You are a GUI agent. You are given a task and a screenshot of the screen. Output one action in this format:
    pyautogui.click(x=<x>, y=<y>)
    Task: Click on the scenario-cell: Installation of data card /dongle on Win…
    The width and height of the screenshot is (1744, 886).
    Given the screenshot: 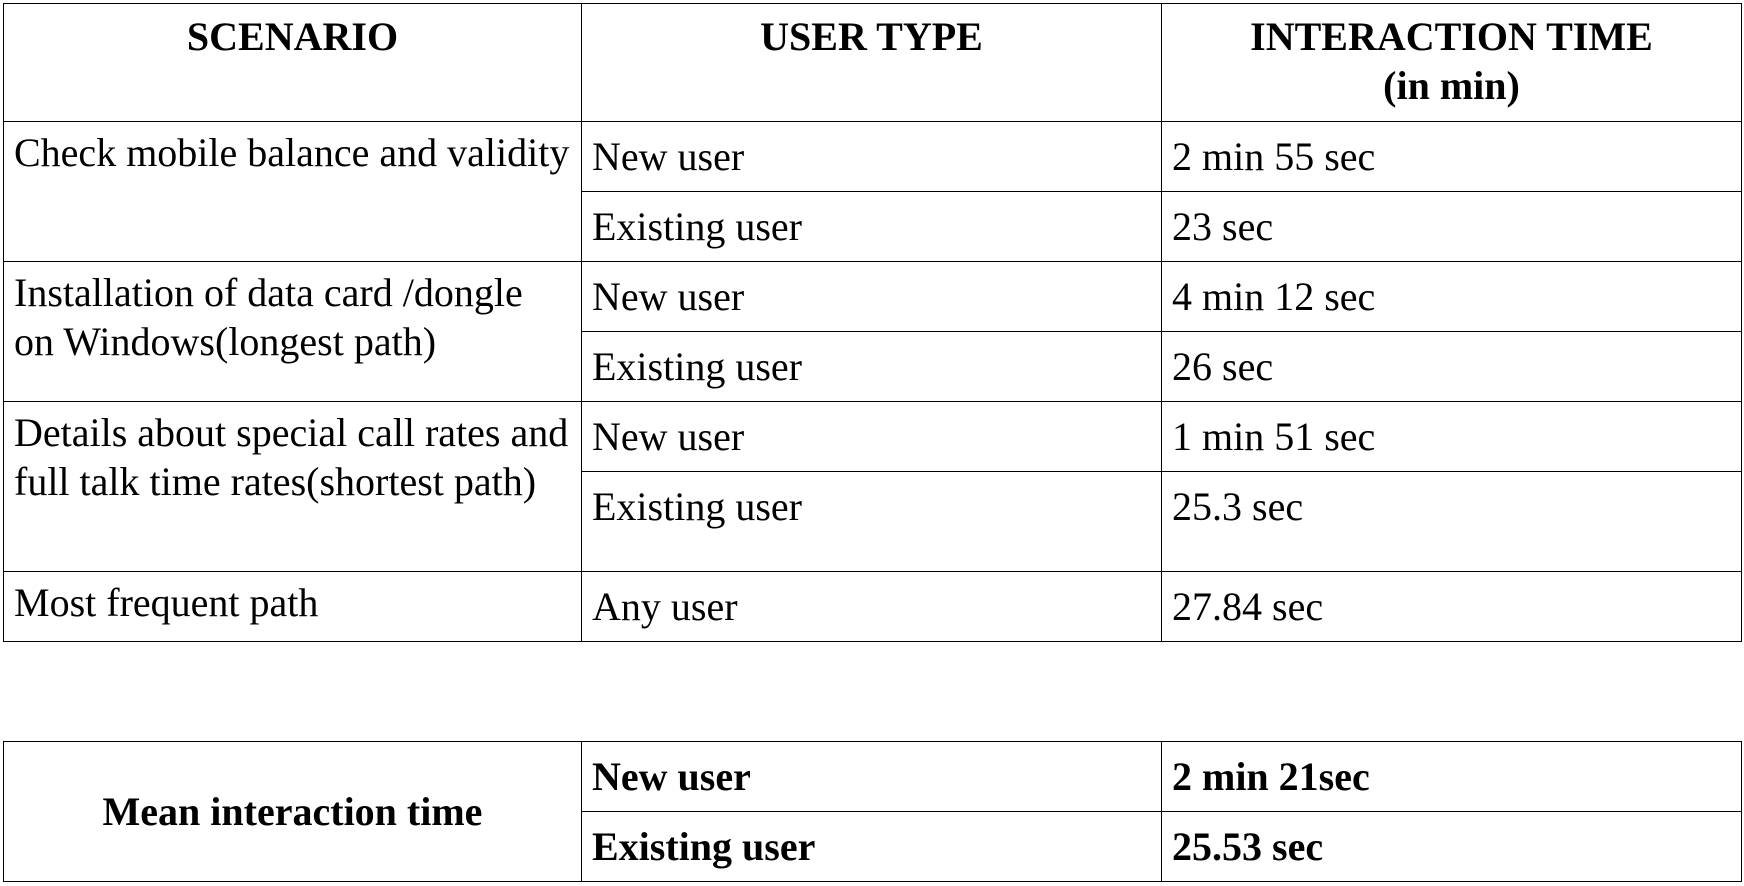 What is the action you would take?
    pyautogui.click(x=292, y=331)
    